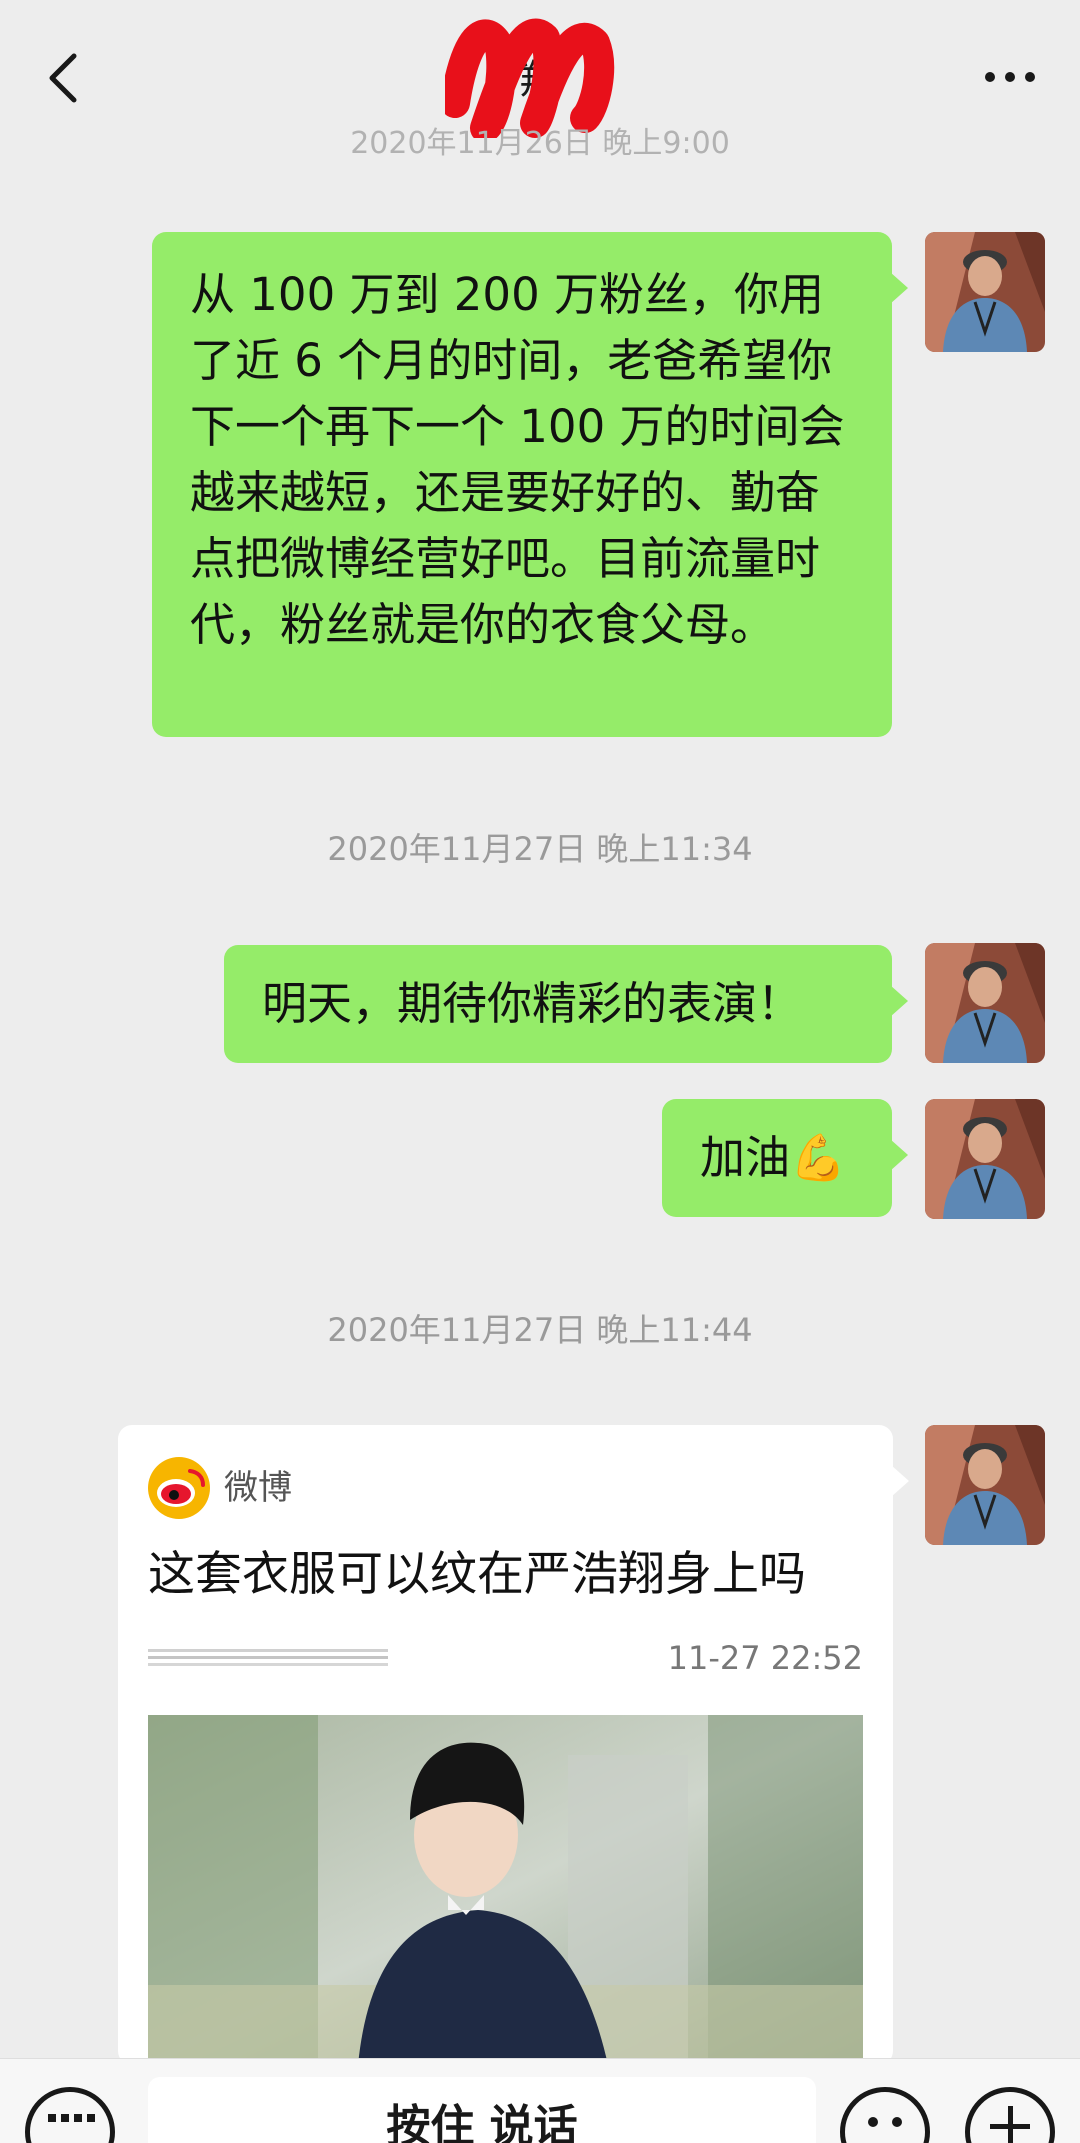 The width and height of the screenshot is (1080, 2143). I want to click on plus-icon, so click(1010, 2115).